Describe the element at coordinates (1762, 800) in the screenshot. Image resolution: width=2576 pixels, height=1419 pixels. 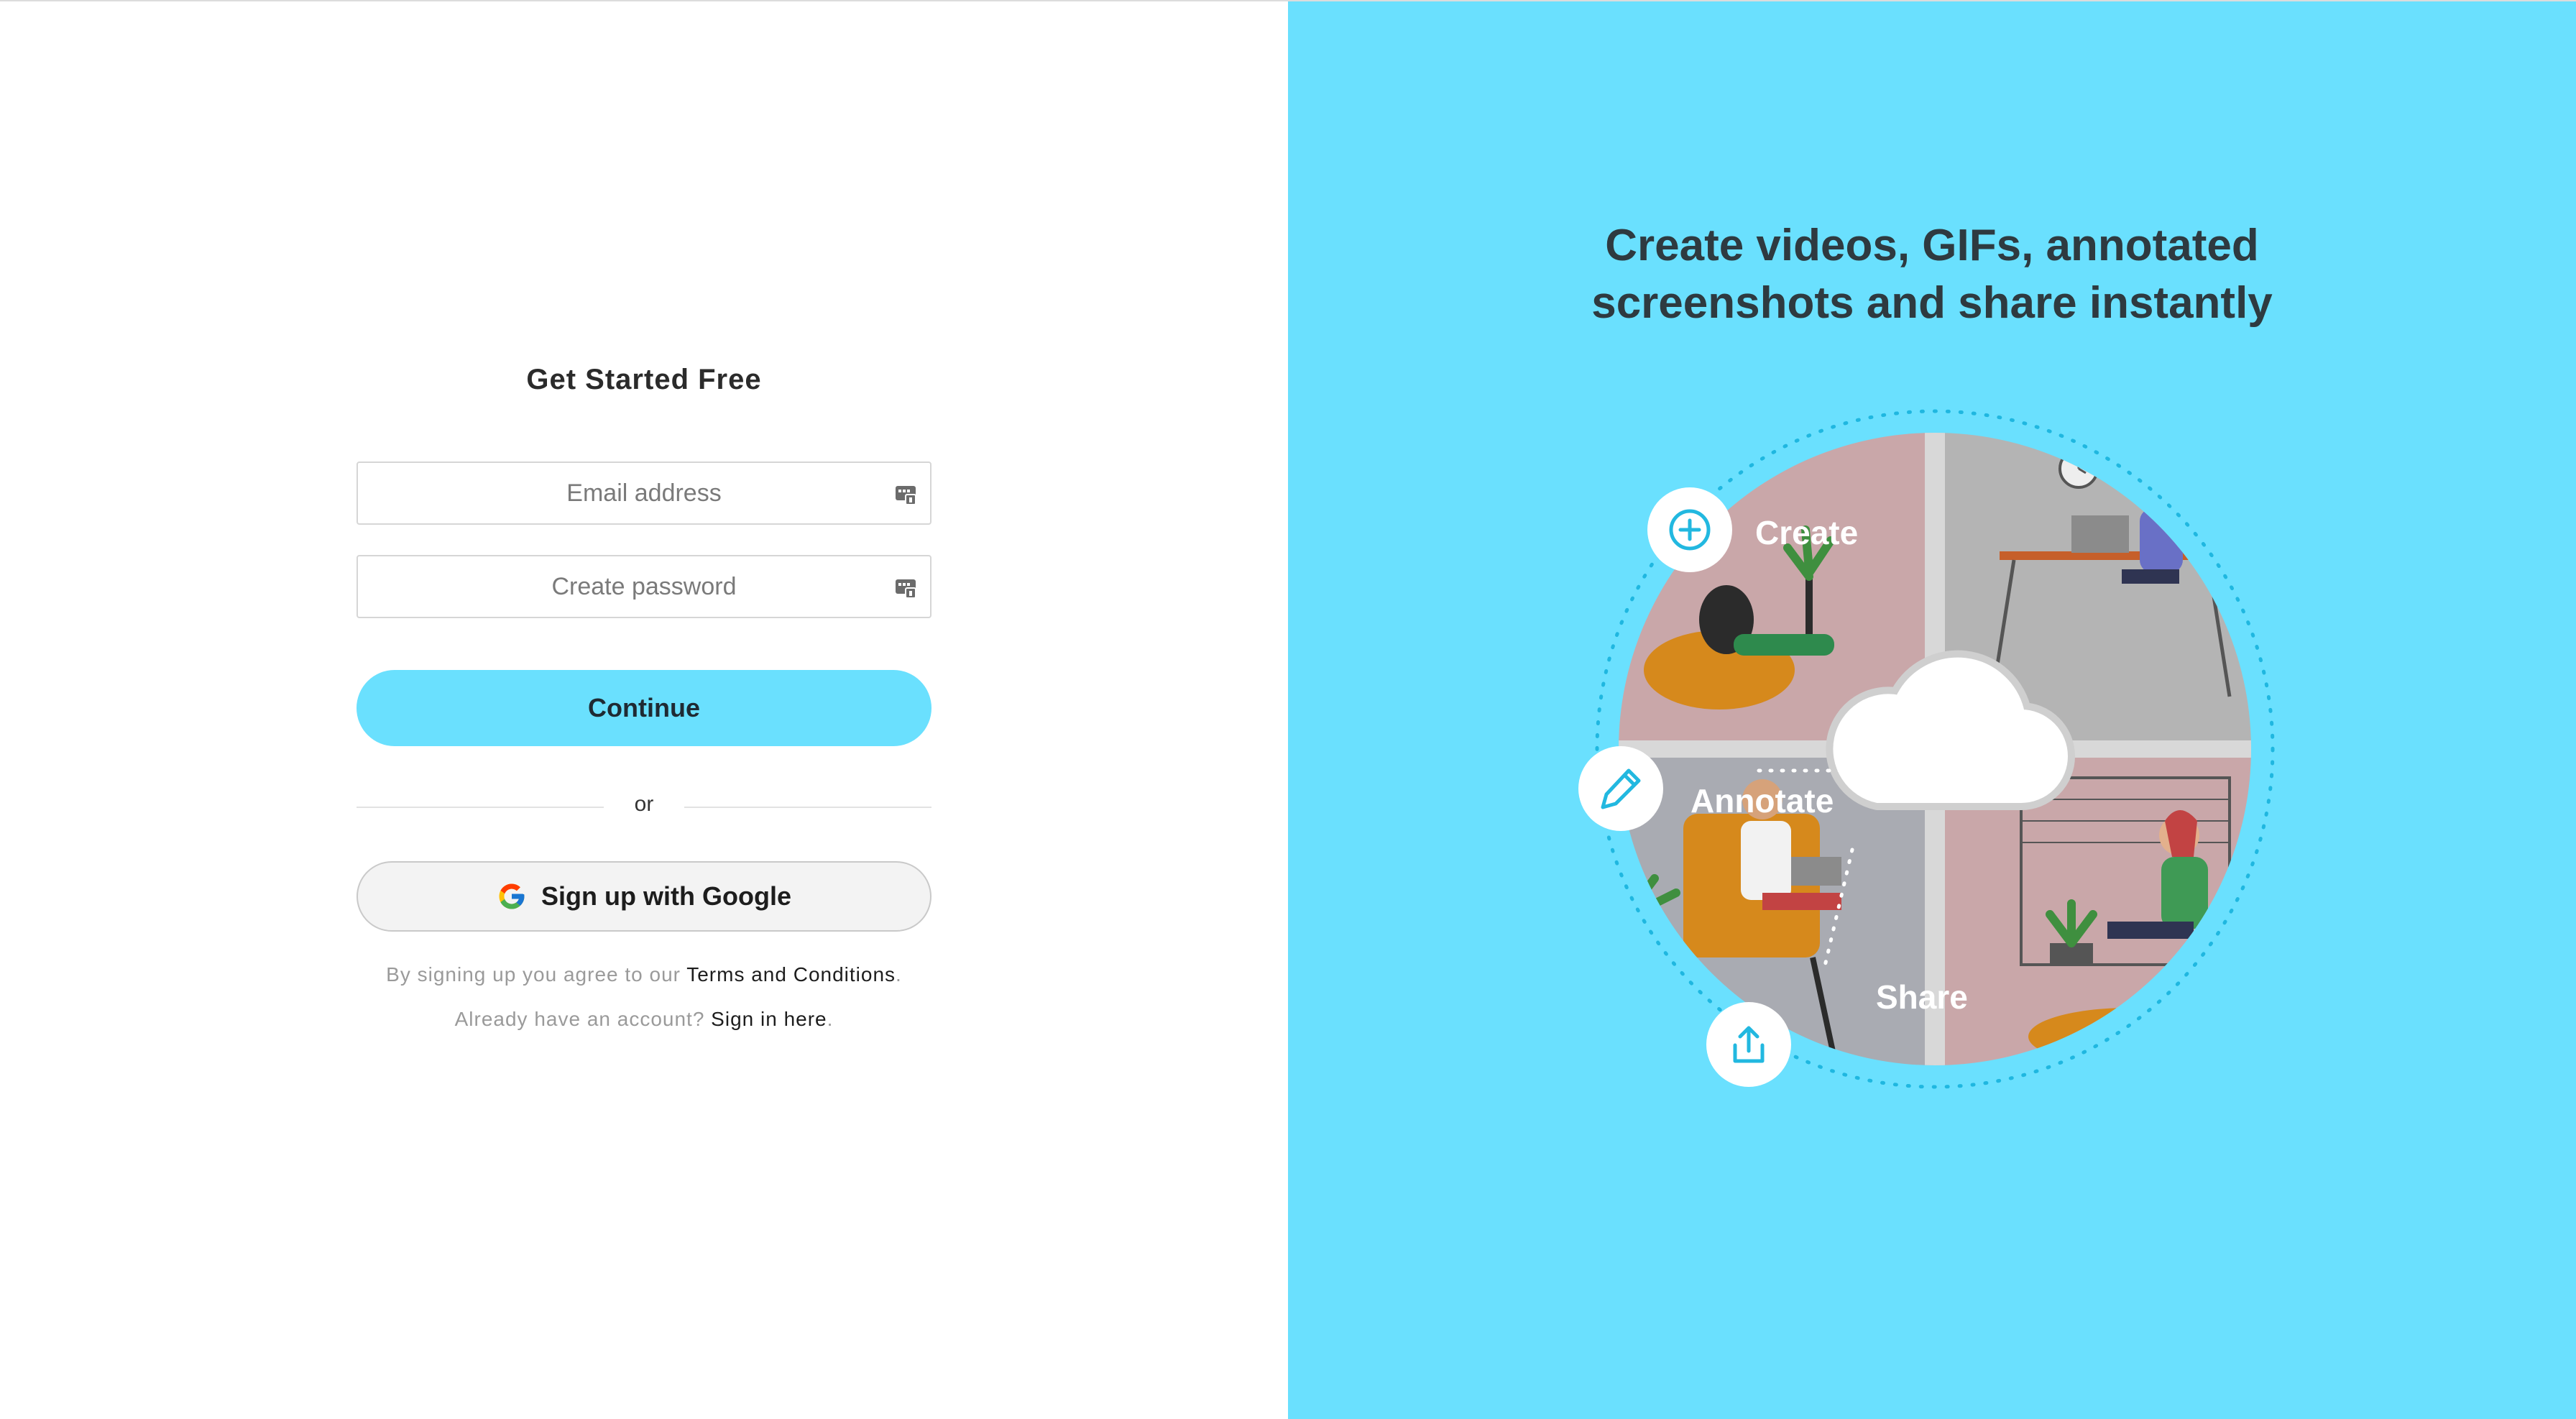
I see `feature-label-annotate: Annotate` at that location.